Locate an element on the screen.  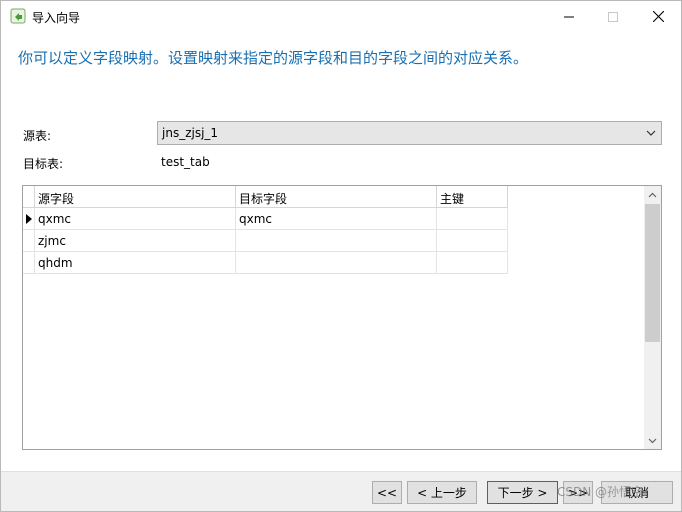
window-title: 导入向导 is located at coordinates (56, 18).